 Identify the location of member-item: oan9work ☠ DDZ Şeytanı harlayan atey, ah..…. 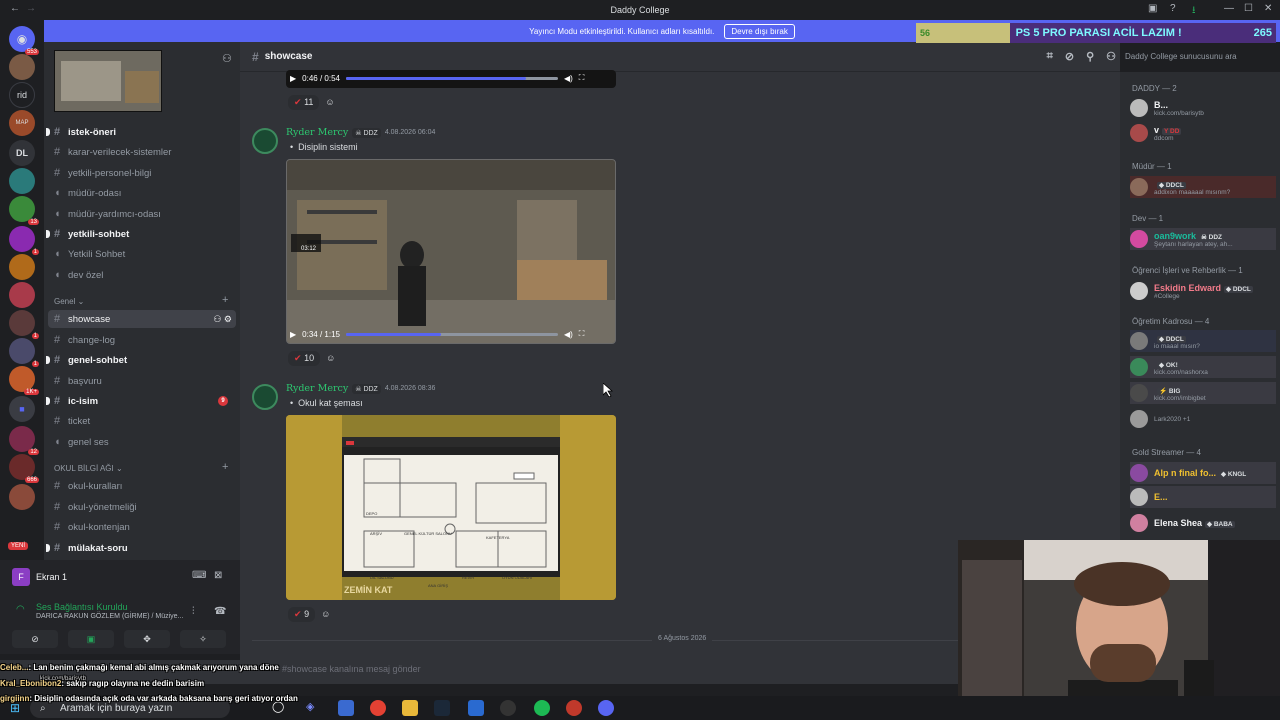
(1203, 239).